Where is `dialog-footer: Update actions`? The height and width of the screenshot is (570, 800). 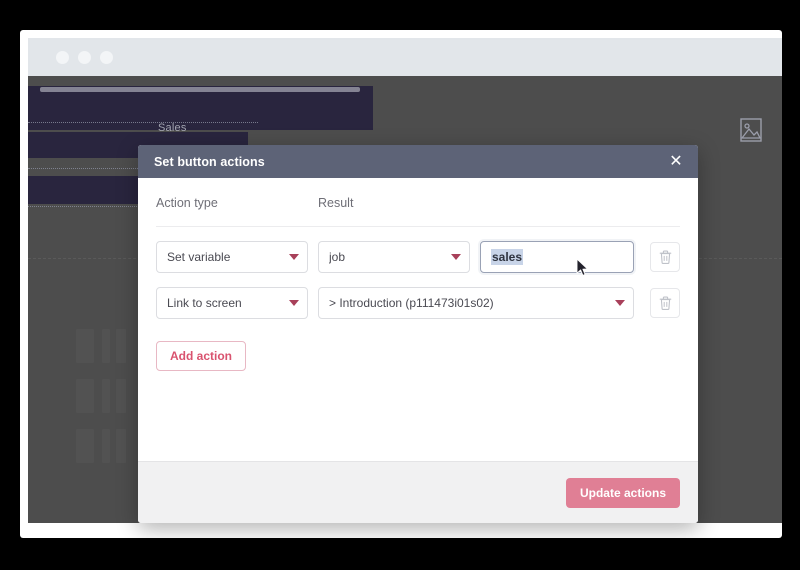
dialog-footer: Update actions is located at coordinates (418, 492).